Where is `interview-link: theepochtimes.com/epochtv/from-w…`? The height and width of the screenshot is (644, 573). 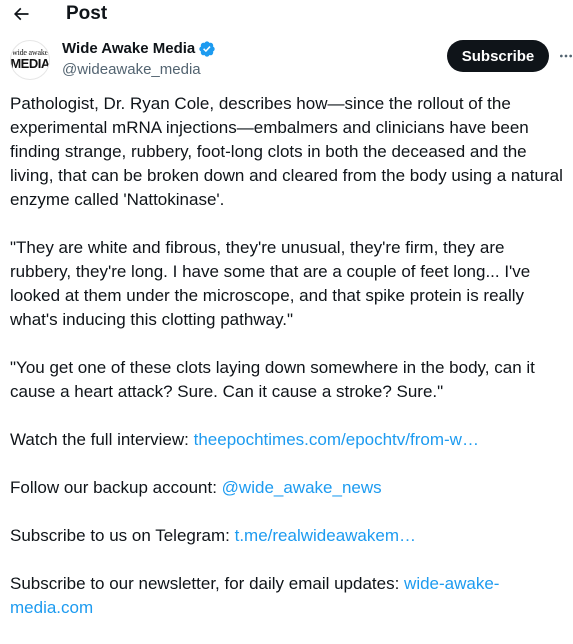 interview-link: theepochtimes.com/epochtv/from-w… is located at coordinates (336, 439).